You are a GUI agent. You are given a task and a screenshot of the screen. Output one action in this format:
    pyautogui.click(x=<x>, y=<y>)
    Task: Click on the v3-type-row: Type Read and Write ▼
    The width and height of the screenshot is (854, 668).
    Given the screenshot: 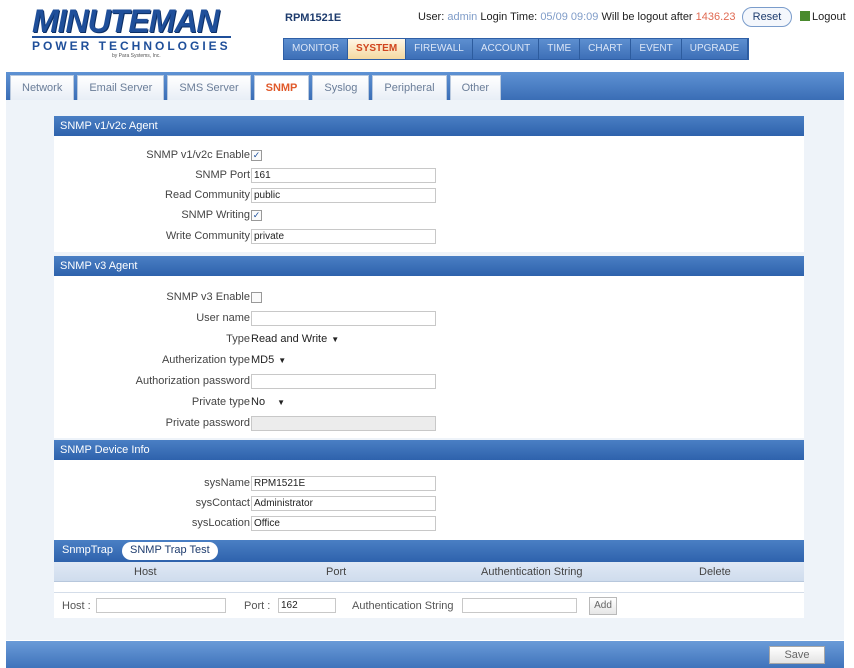 What is the action you would take?
    pyautogui.click(x=429, y=340)
    